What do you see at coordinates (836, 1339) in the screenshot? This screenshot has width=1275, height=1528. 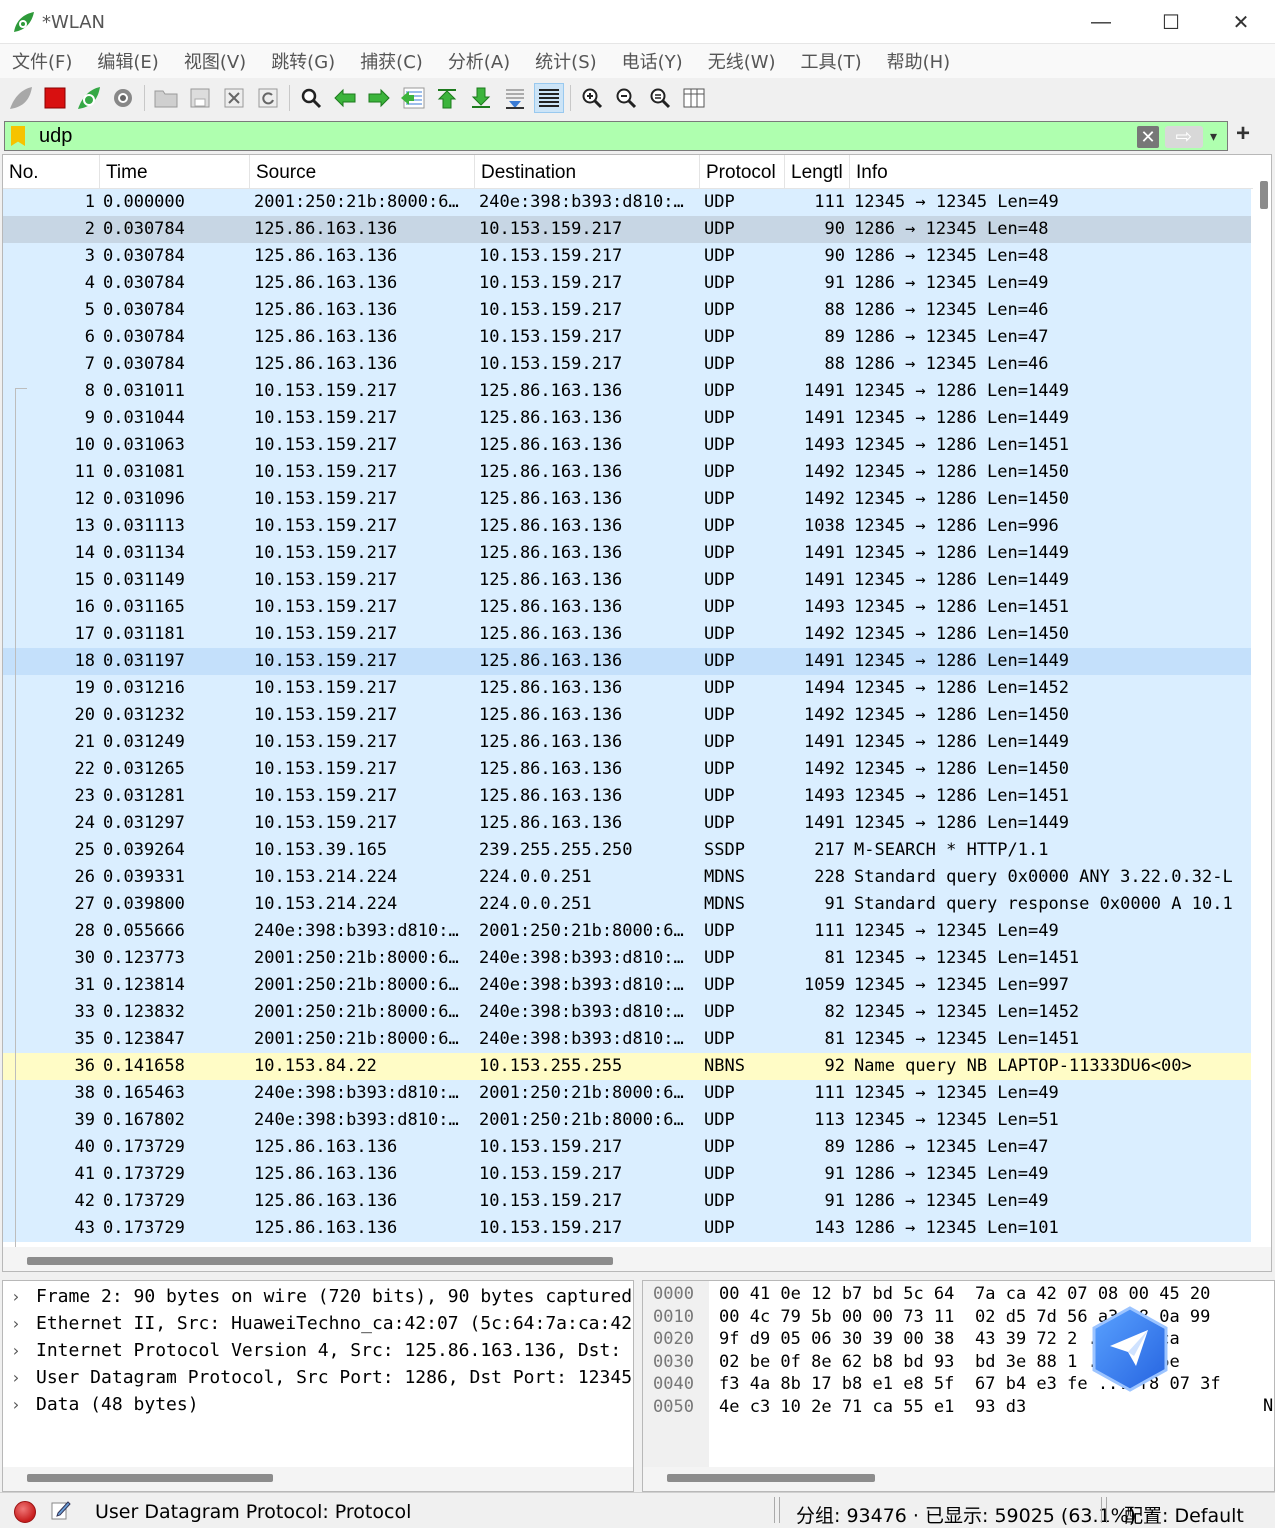 I see `bytes-hex-group: 9f d9 05 06 30 39 00 38` at bounding box center [836, 1339].